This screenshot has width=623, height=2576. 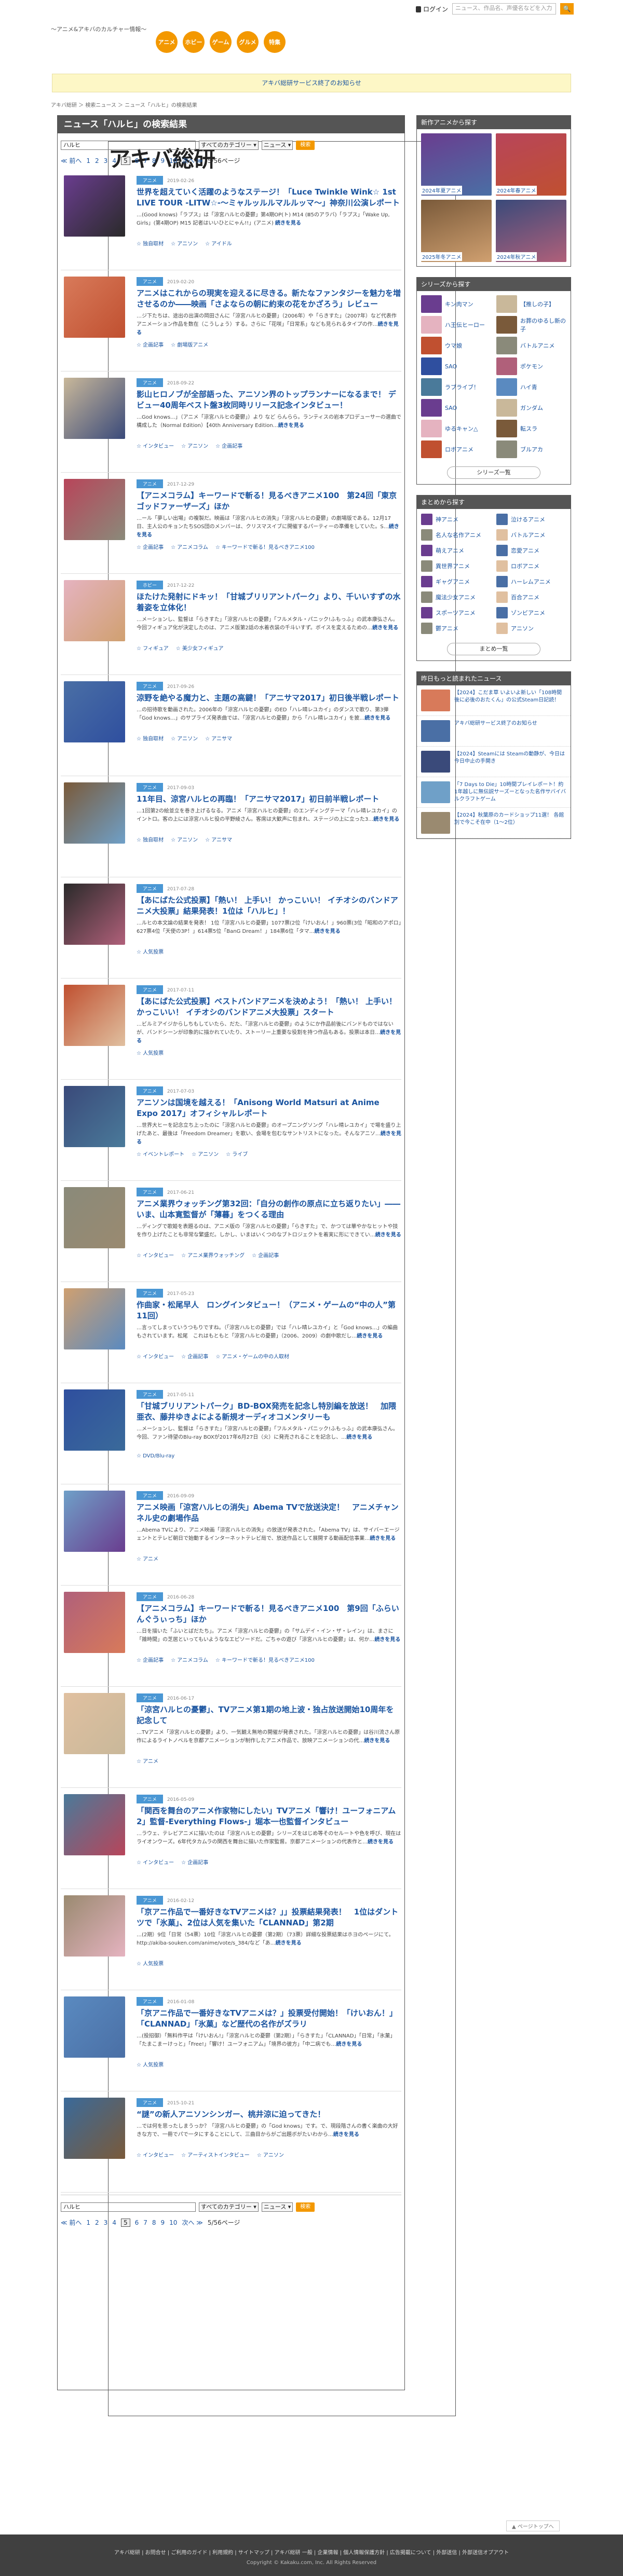 I want to click on news-tag: ☆ 劇場版アニメ, so click(x=190, y=344).